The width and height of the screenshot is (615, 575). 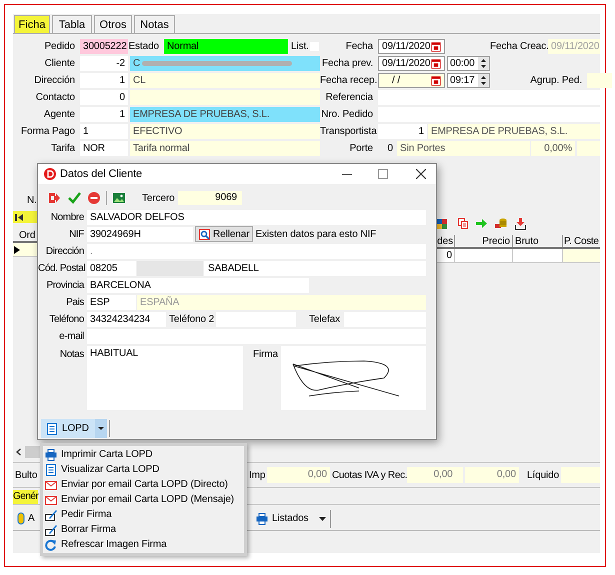 I want to click on field-label: Fecha, so click(x=359, y=47).